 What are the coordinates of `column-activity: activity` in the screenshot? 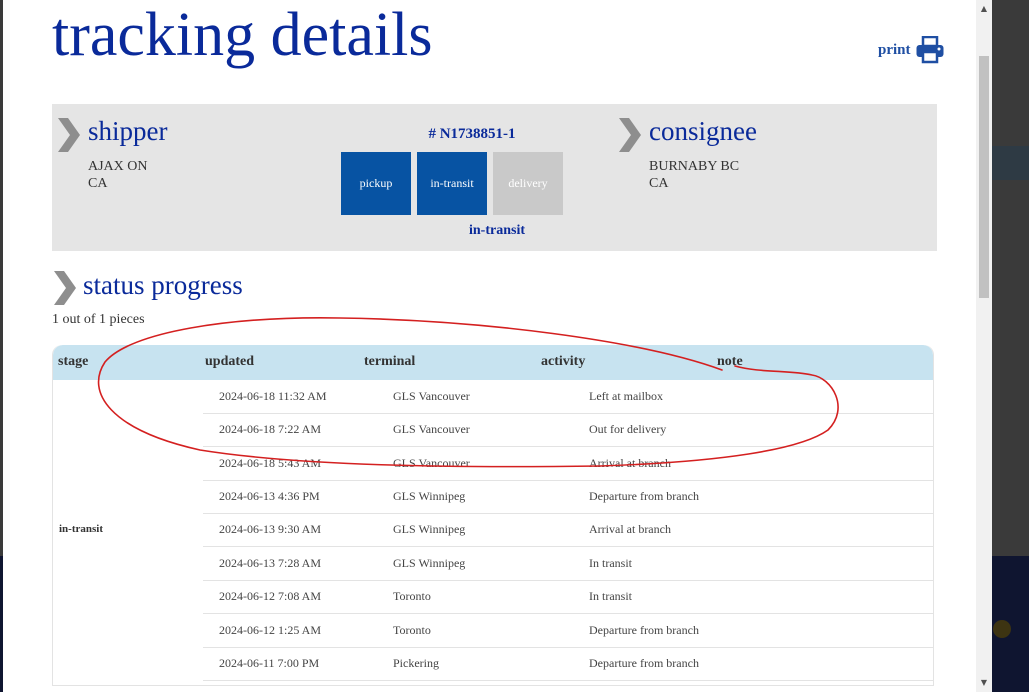 It's located at (563, 361).